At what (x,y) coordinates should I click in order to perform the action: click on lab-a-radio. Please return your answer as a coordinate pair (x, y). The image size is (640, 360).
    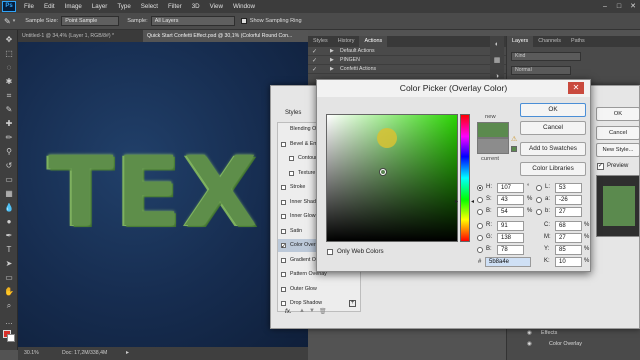
    Looking at the image, I should click on (539, 200).